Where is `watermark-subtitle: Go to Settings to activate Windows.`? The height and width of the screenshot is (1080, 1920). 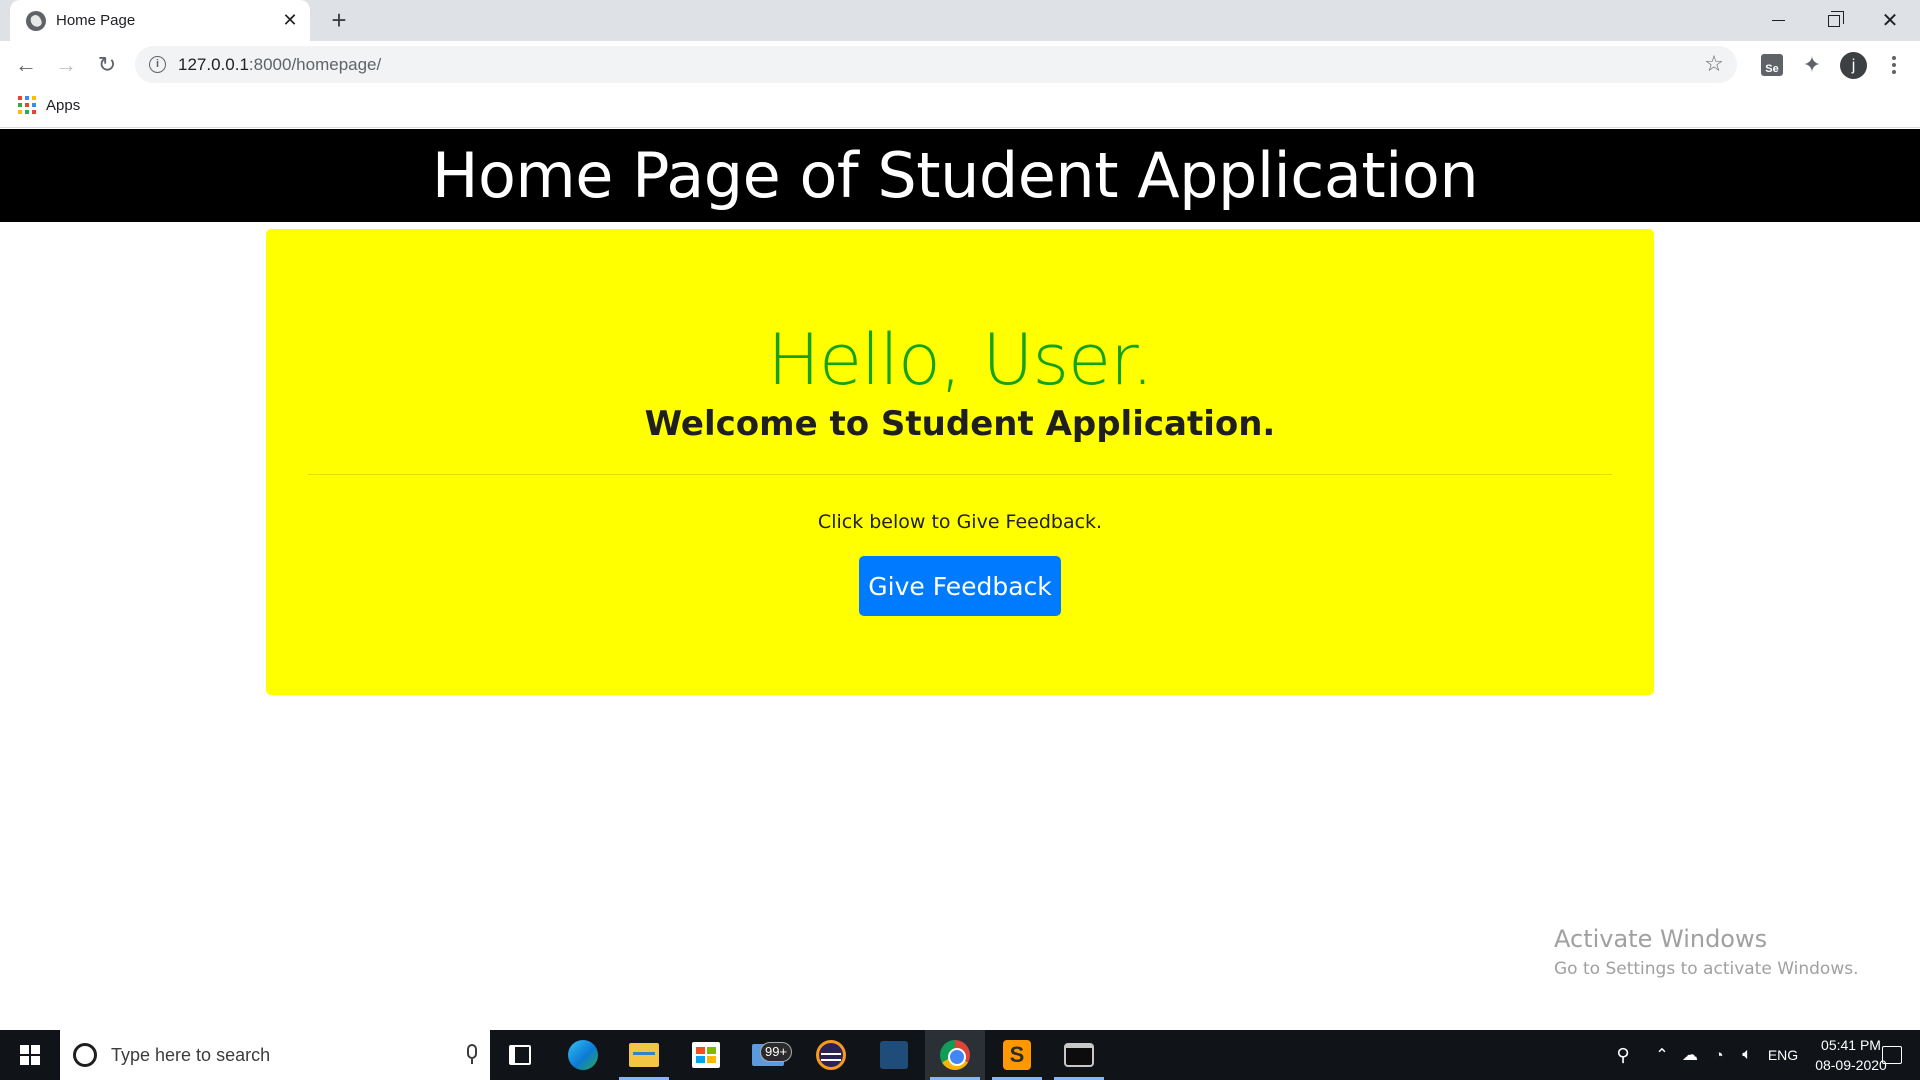
watermark-subtitle: Go to Settings to activate Windows. is located at coordinates (1706, 969).